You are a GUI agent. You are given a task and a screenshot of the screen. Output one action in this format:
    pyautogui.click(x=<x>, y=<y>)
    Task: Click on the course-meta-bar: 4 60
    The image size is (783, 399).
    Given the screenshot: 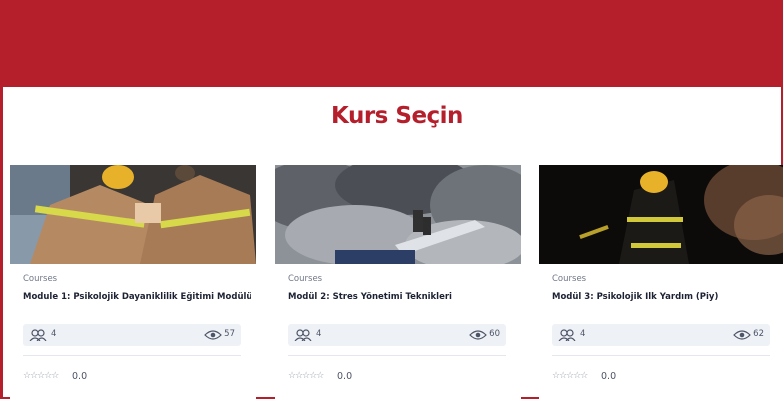 What is the action you would take?
    pyautogui.click(x=397, y=335)
    